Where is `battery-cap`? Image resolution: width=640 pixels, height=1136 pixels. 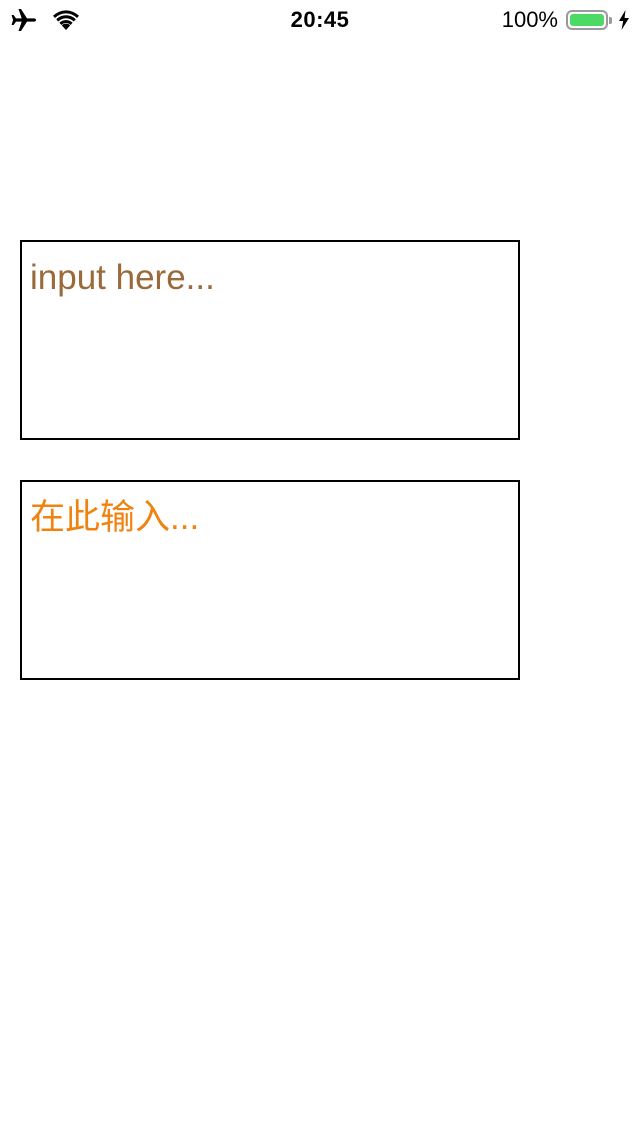 battery-cap is located at coordinates (610, 20).